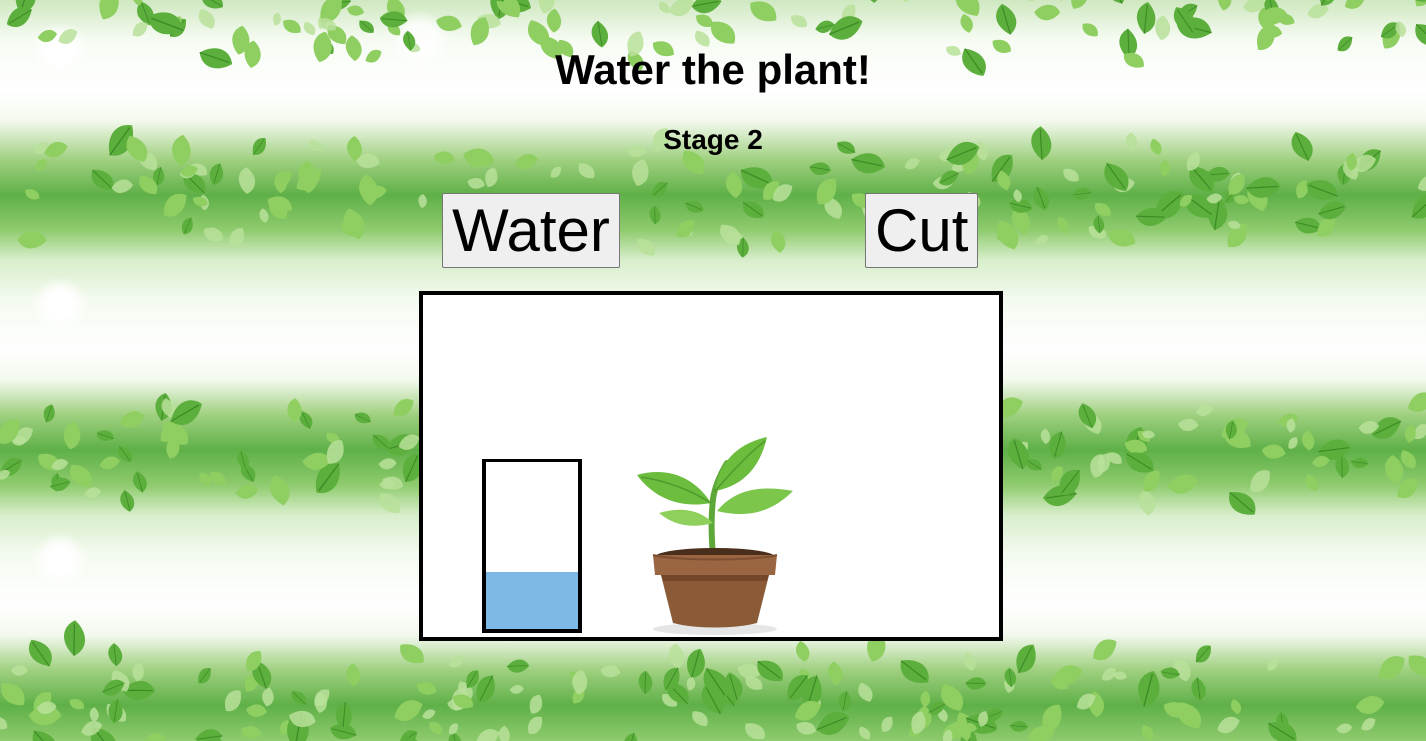 The image size is (1426, 741). I want to click on page-title: Water the plant!, so click(713, 69).